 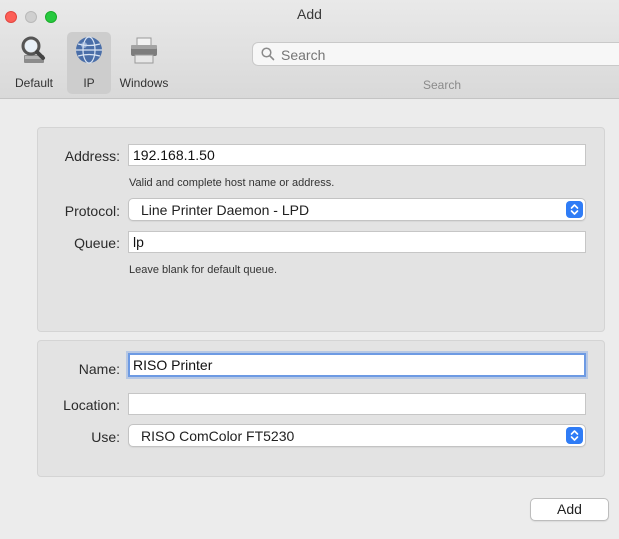 I want to click on search-input, so click(x=446, y=55).